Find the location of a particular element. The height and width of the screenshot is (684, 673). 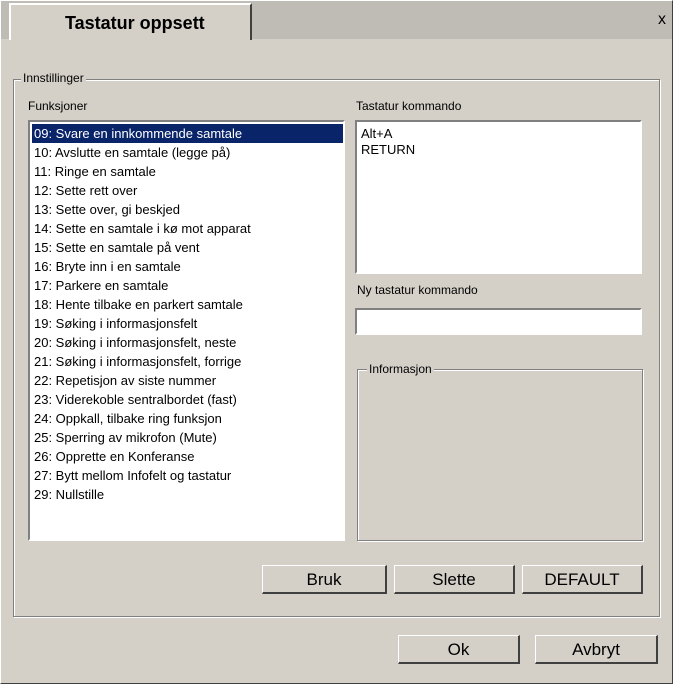

function-list-item: 20: Søking i informasjonsfelt, neste is located at coordinates (187, 342).